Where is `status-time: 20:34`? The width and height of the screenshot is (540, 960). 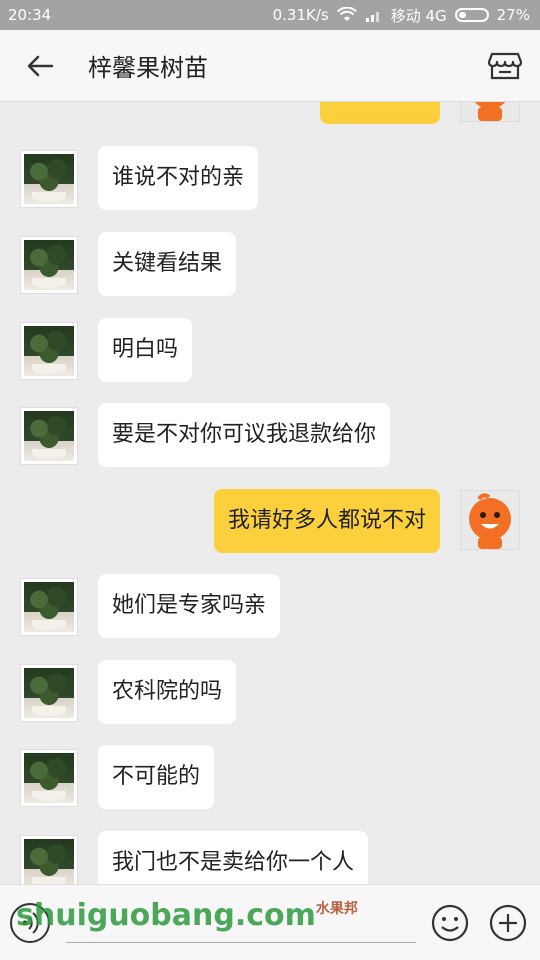
status-time: 20:34 is located at coordinates (30, 15).